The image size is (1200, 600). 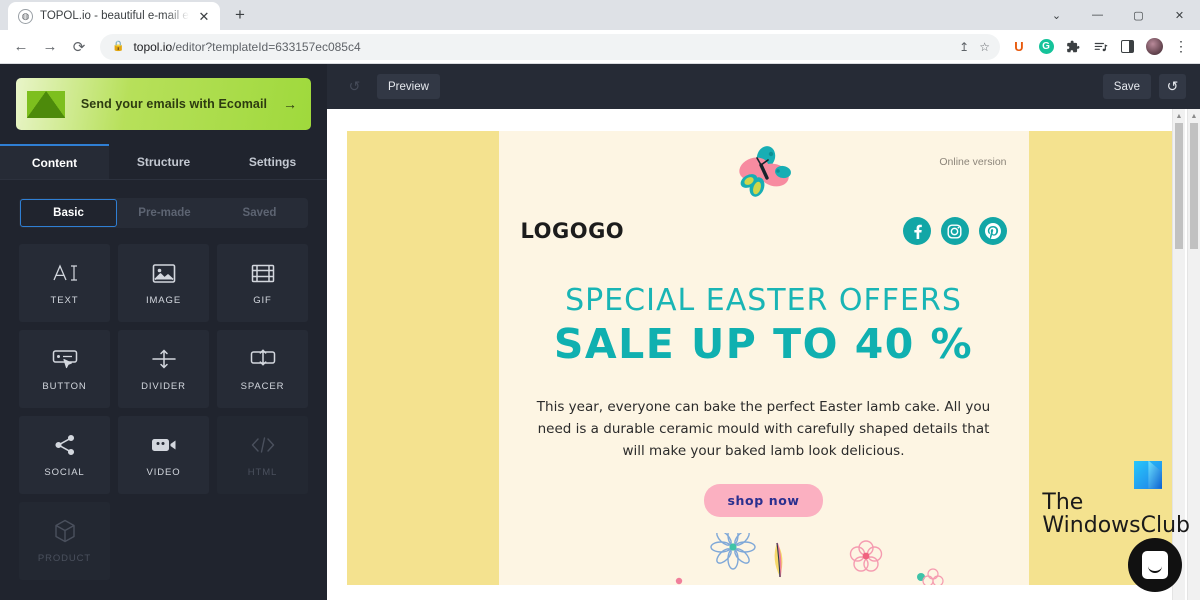 What do you see at coordinates (541, 47) in the screenshot?
I see `url-text: topol.io/editor?templateId=633157ec085c4` at bounding box center [541, 47].